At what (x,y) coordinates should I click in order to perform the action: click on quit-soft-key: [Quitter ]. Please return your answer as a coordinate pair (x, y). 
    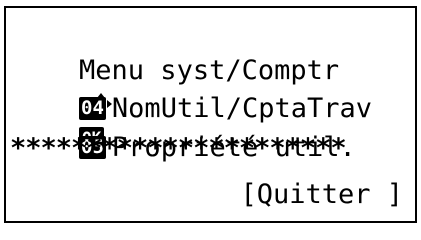
    Looking at the image, I should click on (321, 195).